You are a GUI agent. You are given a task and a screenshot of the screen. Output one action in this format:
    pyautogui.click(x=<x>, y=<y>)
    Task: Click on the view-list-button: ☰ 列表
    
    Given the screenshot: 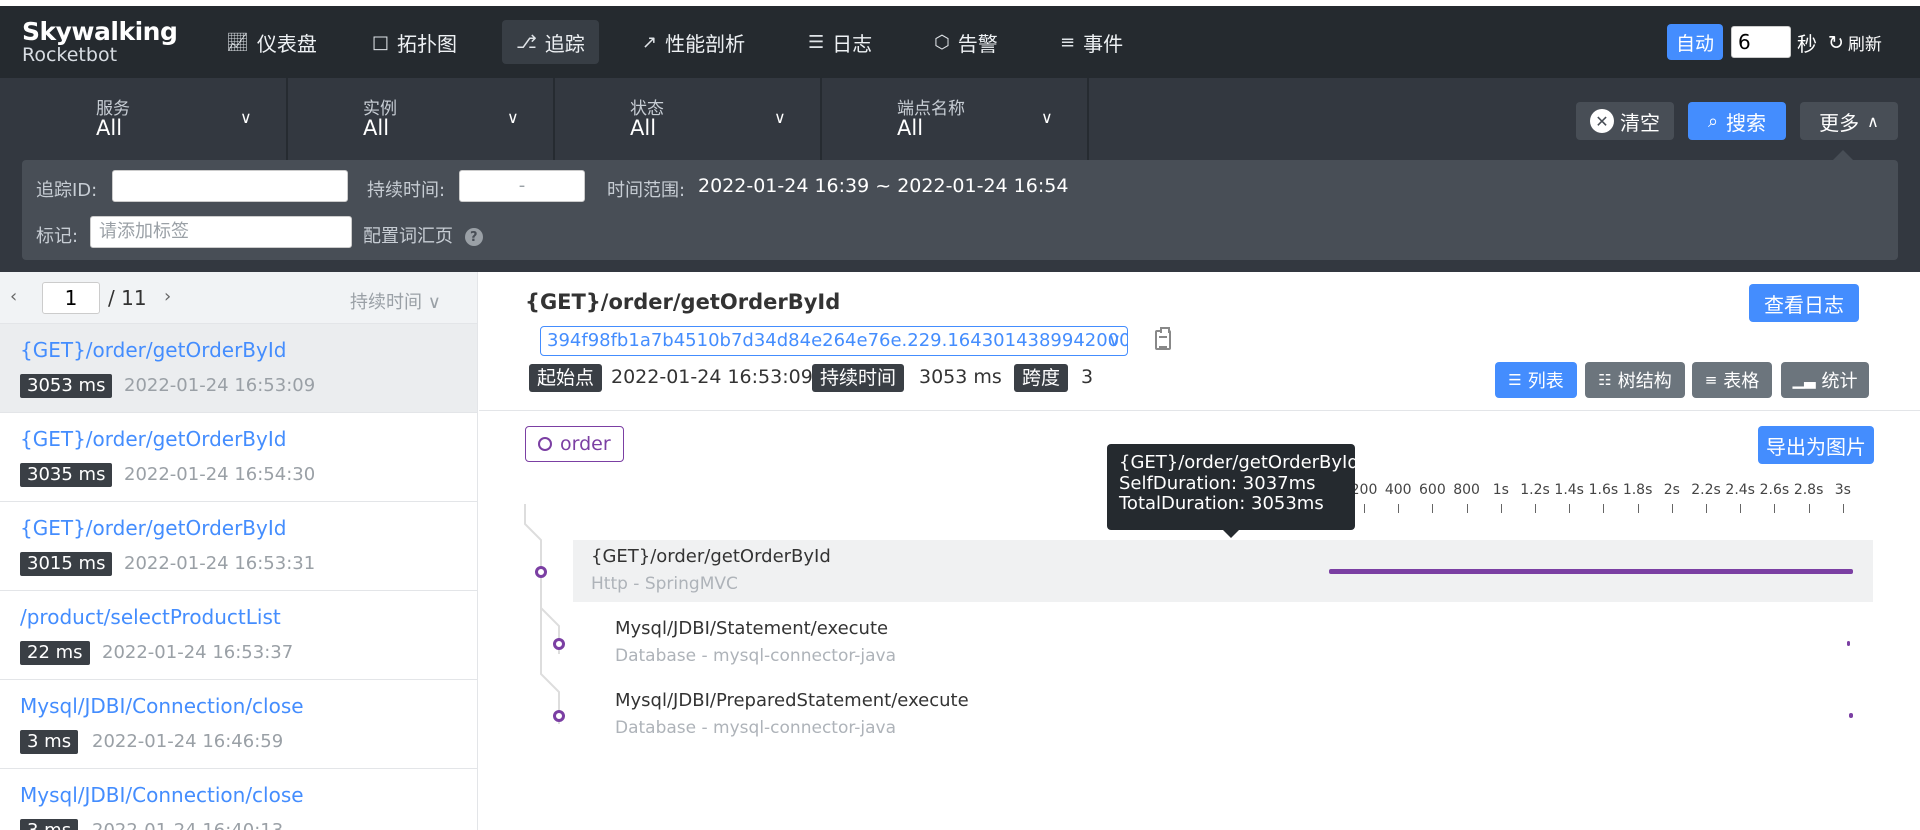 What is the action you would take?
    pyautogui.click(x=1536, y=380)
    